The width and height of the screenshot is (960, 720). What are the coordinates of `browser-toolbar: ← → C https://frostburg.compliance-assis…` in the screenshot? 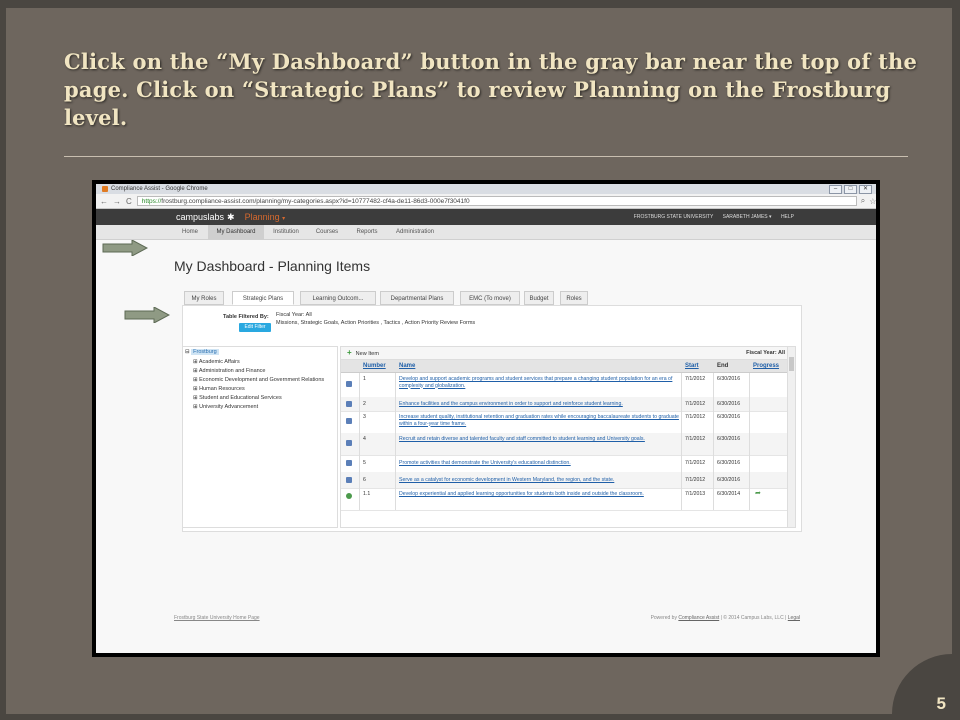 It's located at (486, 201).